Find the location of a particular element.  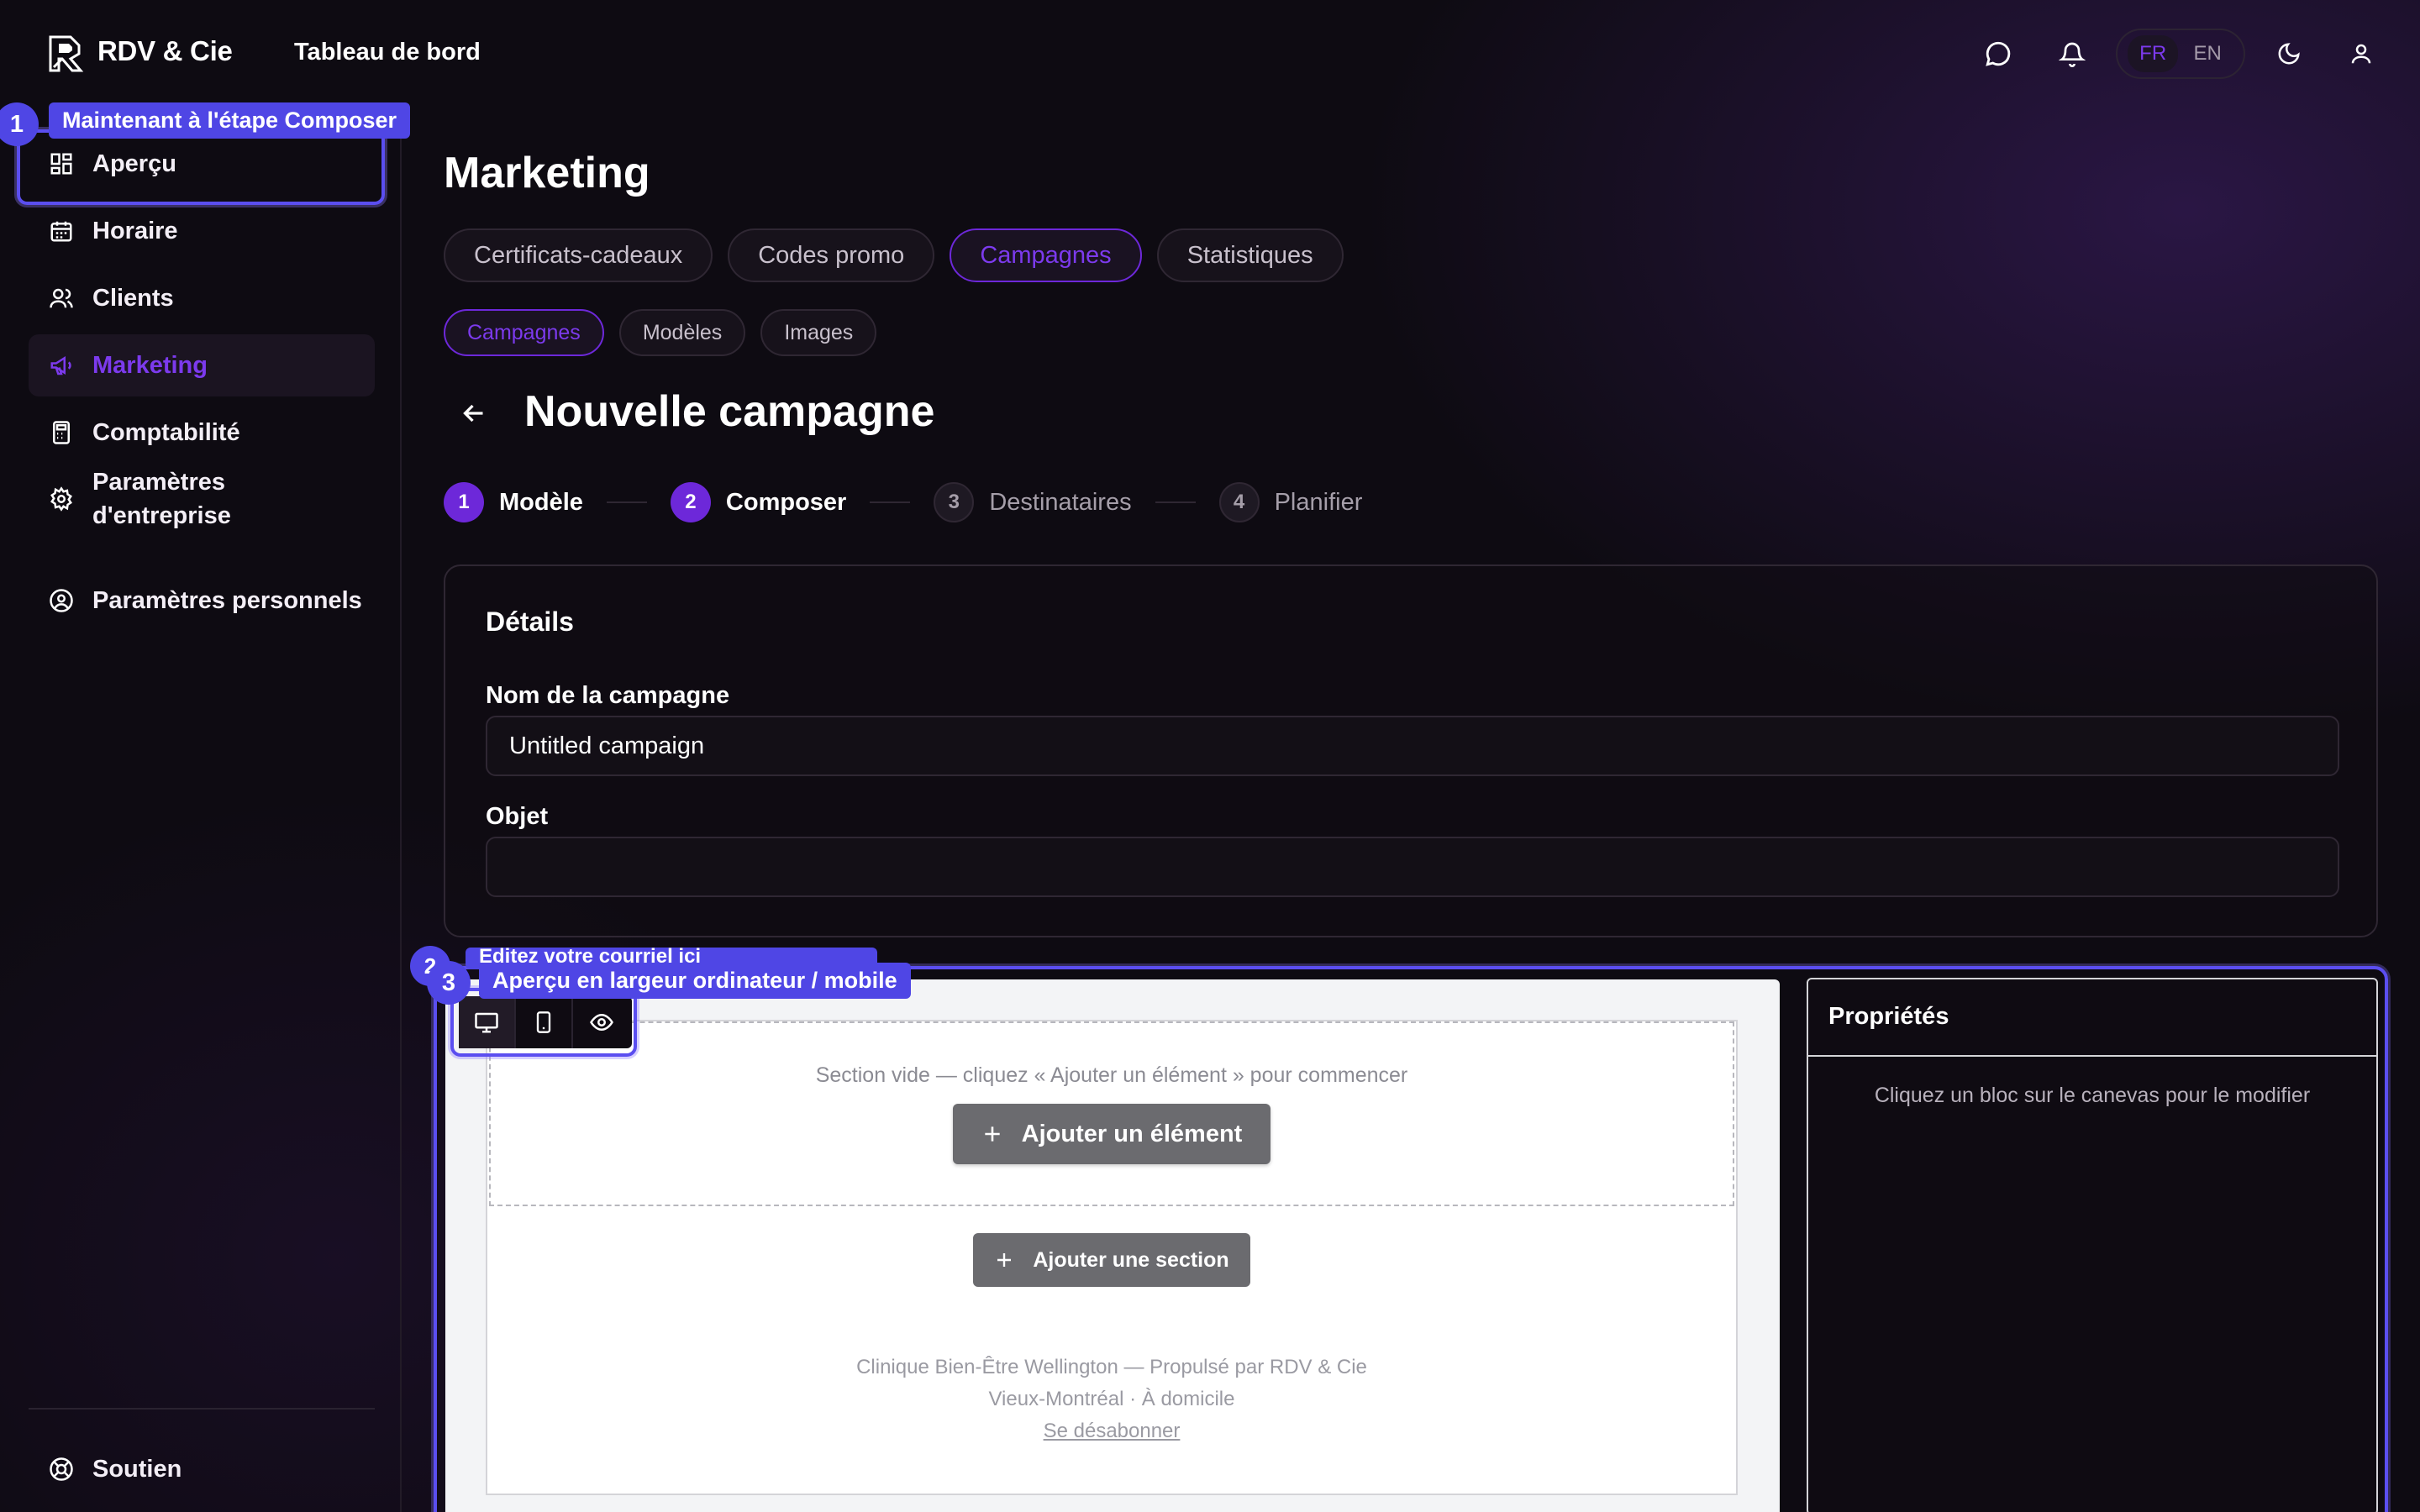

subject-label: Objet is located at coordinates (517, 816).